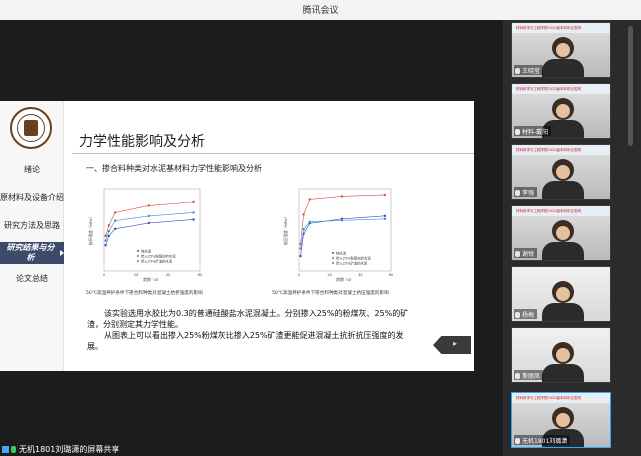  What do you see at coordinates (69, 449) in the screenshot?
I see `screen-share-label: 无机1801刘璐潇的屏幕共享` at bounding box center [69, 449].